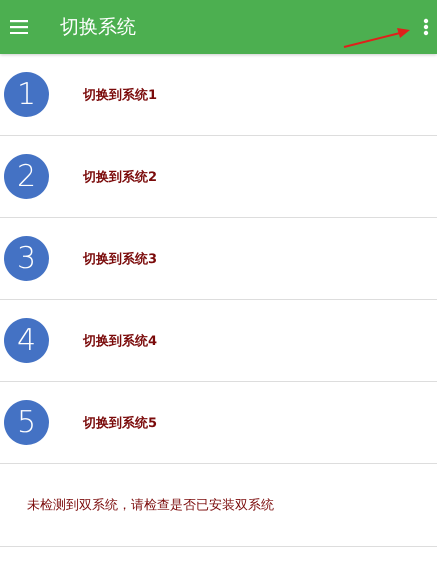  Describe the element at coordinates (26, 176) in the screenshot. I see `number-badge: 2` at that location.